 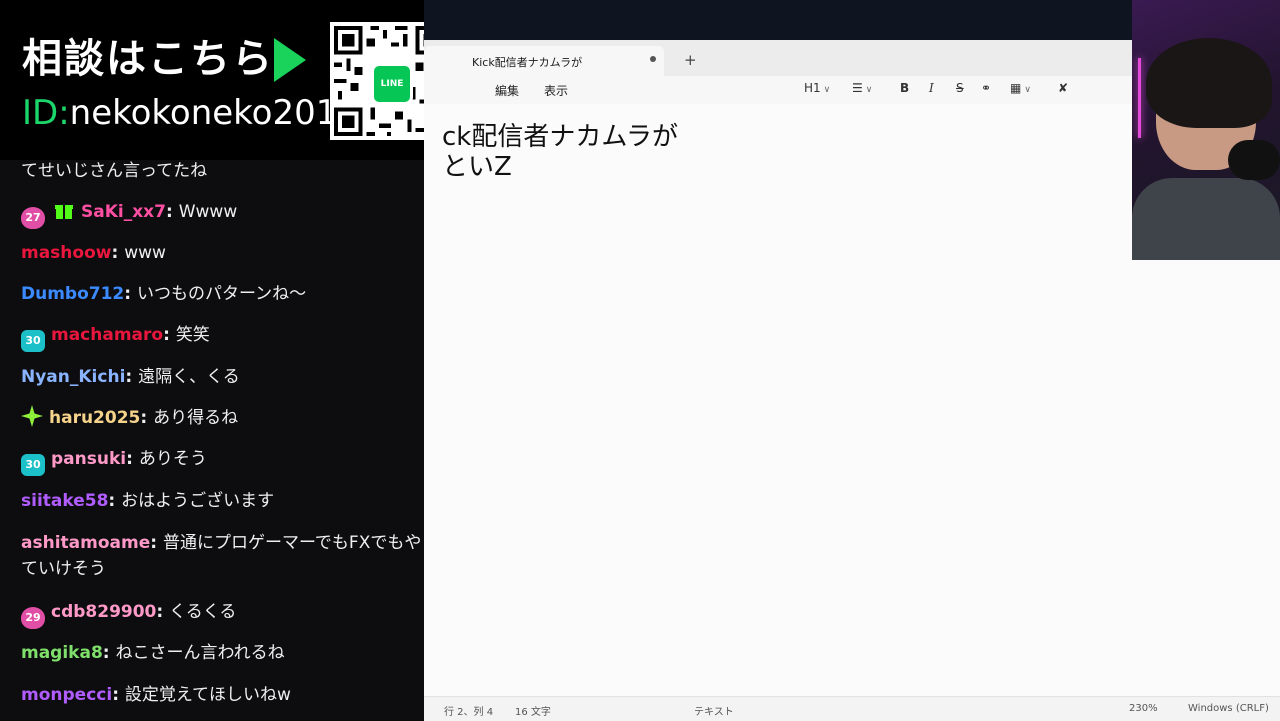 What do you see at coordinates (114, 171) in the screenshot?
I see `message-text: てせいじさん言ってたね` at bounding box center [114, 171].